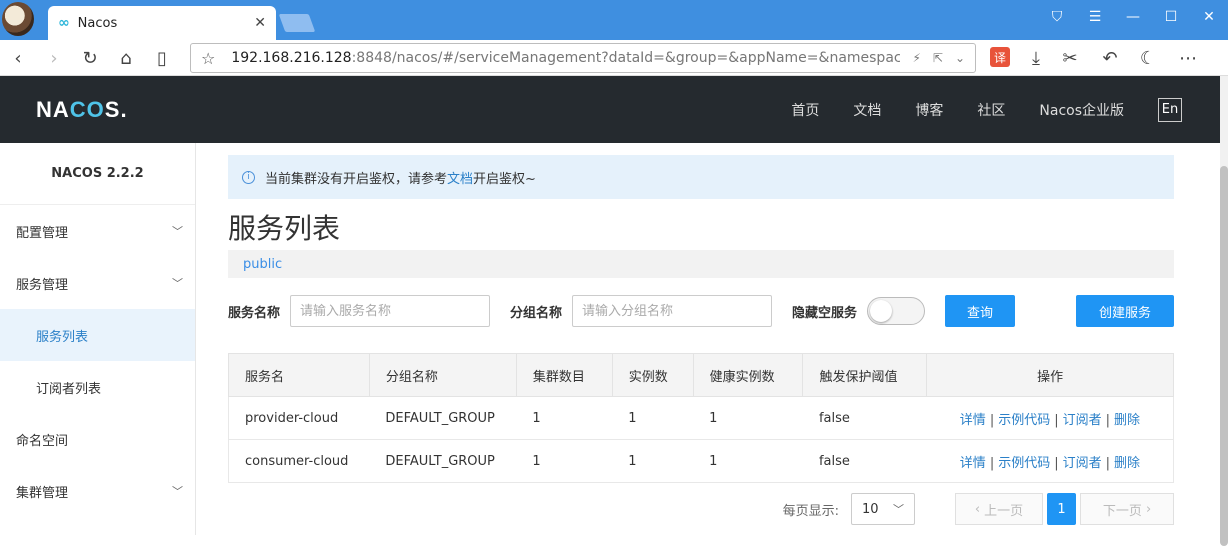 The image size is (1228, 546). I want to click on language-toggle: En, so click(1170, 109).